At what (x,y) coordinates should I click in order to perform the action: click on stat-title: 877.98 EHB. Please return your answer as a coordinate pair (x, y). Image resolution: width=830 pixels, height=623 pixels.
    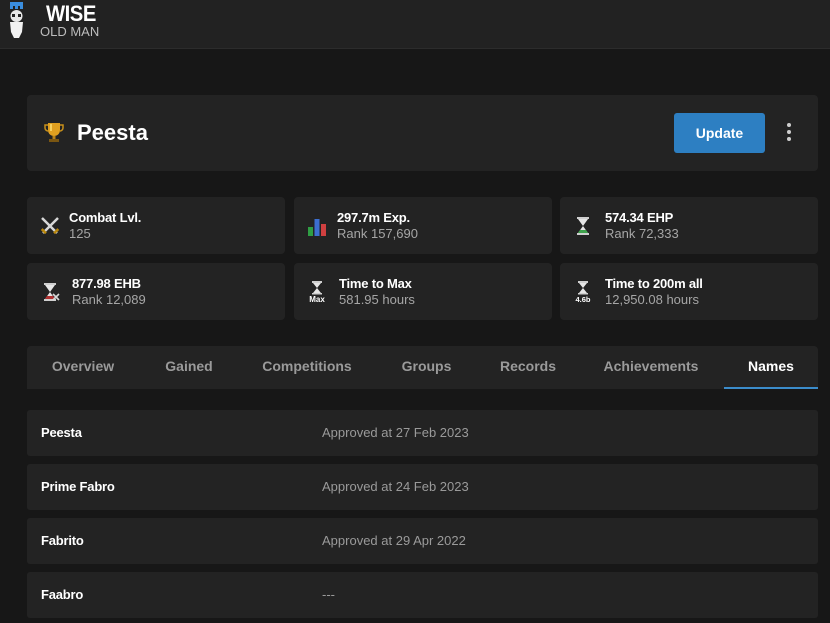
    Looking at the image, I should click on (106, 283).